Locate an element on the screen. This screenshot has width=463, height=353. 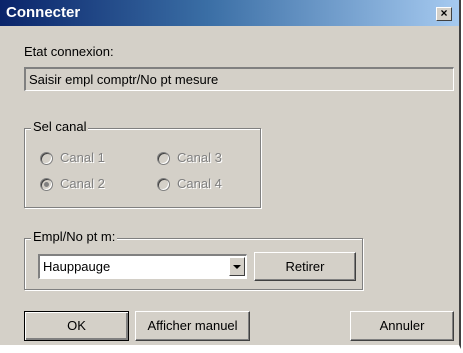
show-manual-button: Afficher manuel is located at coordinates (192, 326).